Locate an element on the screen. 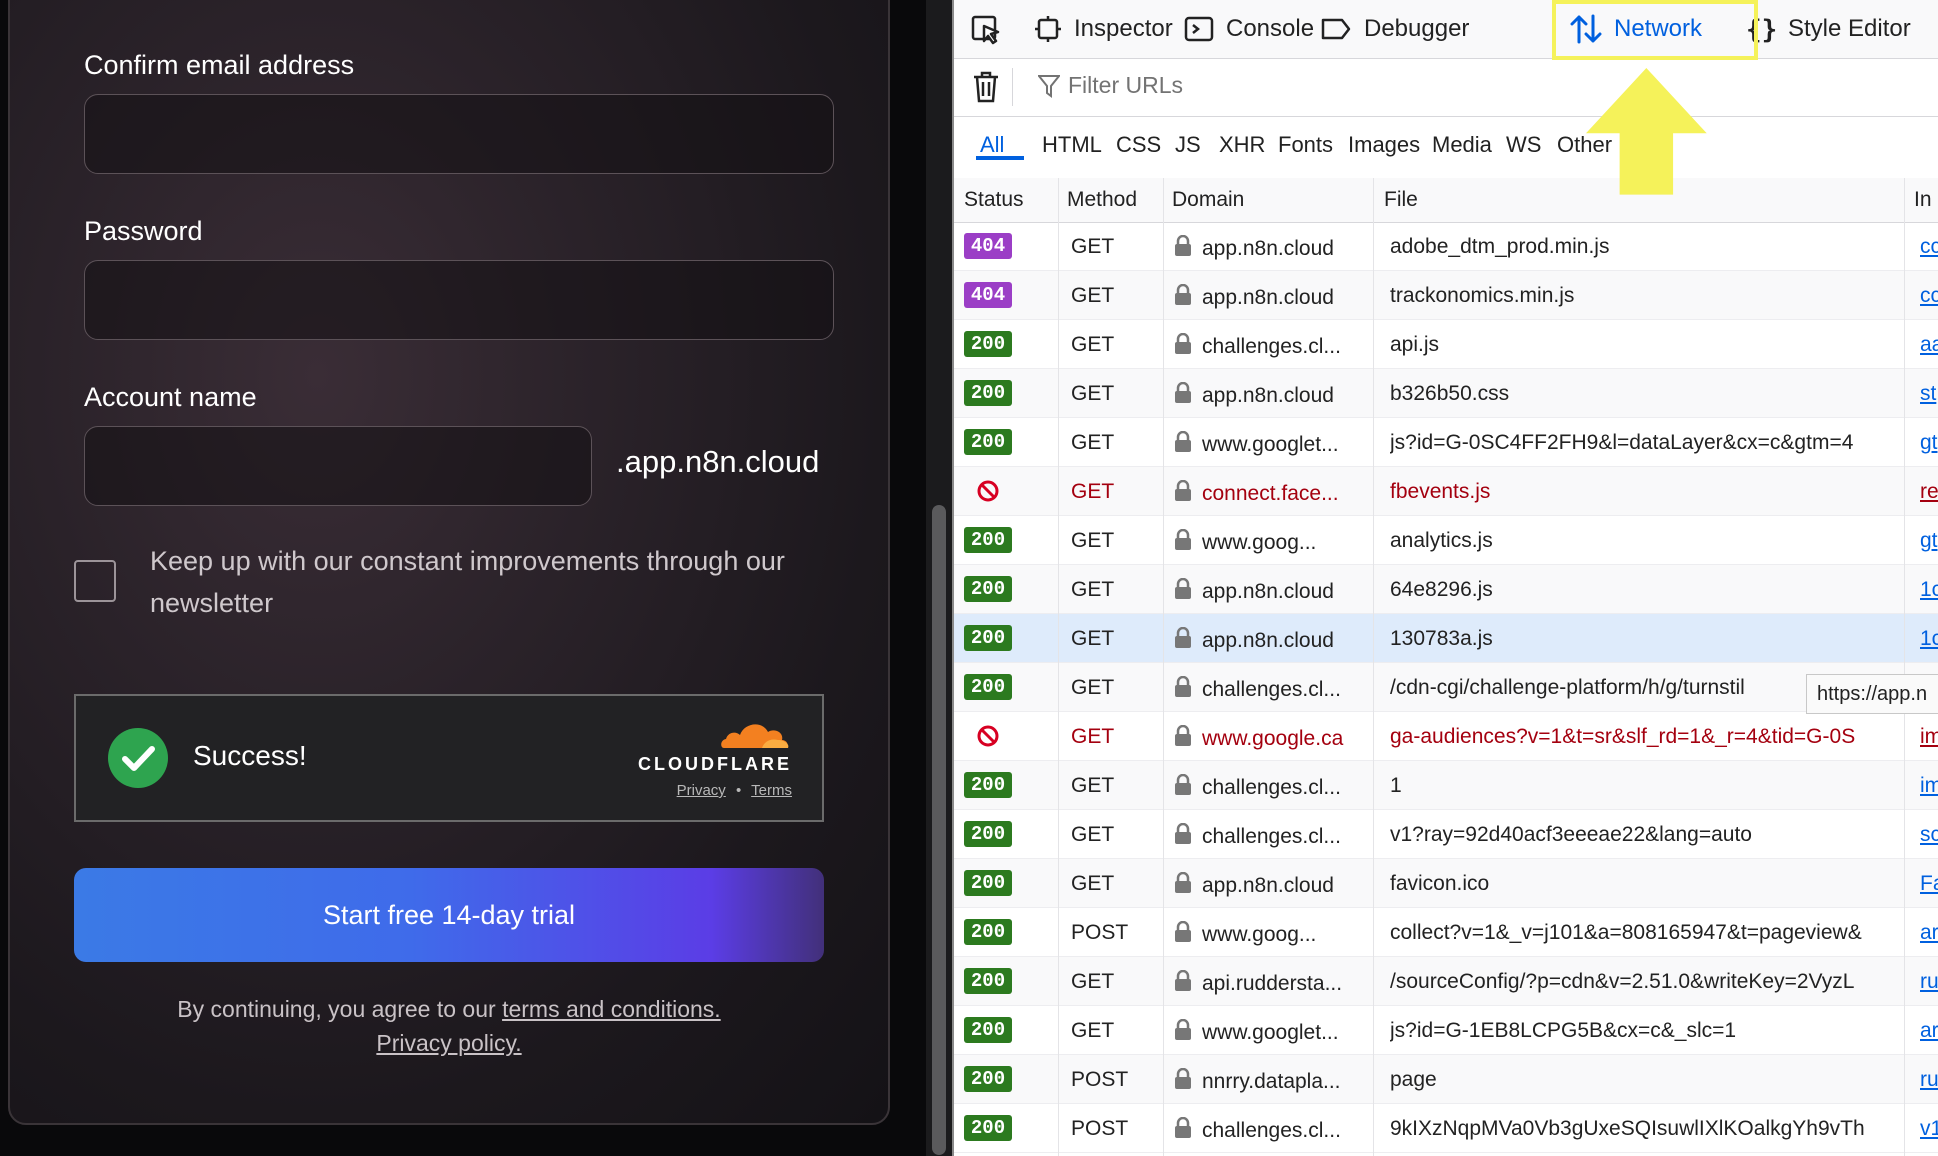 The height and width of the screenshot is (1156, 1938). table-row: 200 POST nnrry.datapla... page ru is located at coordinates (1446, 1079).